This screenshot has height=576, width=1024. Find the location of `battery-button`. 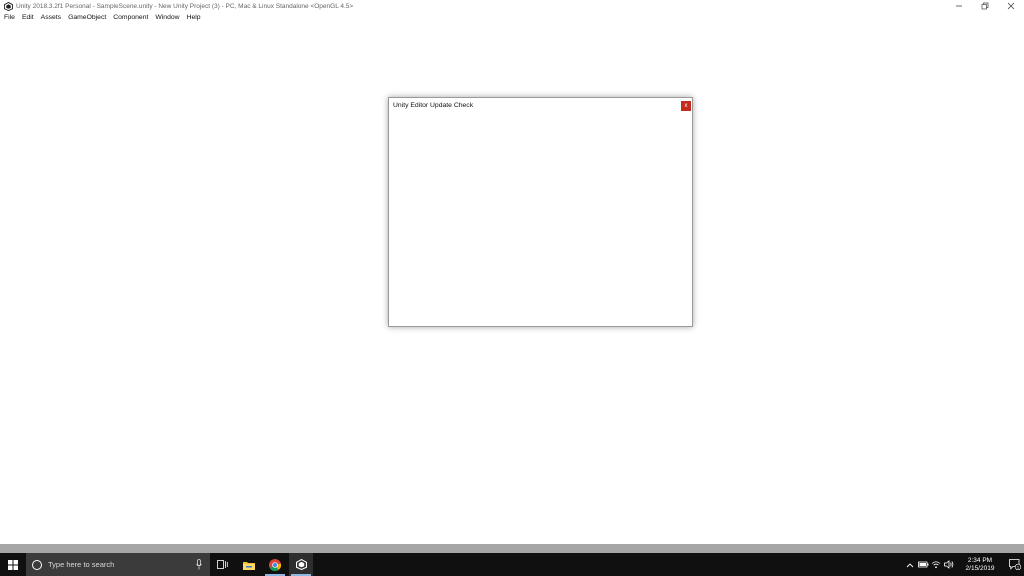

battery-button is located at coordinates (923, 565).